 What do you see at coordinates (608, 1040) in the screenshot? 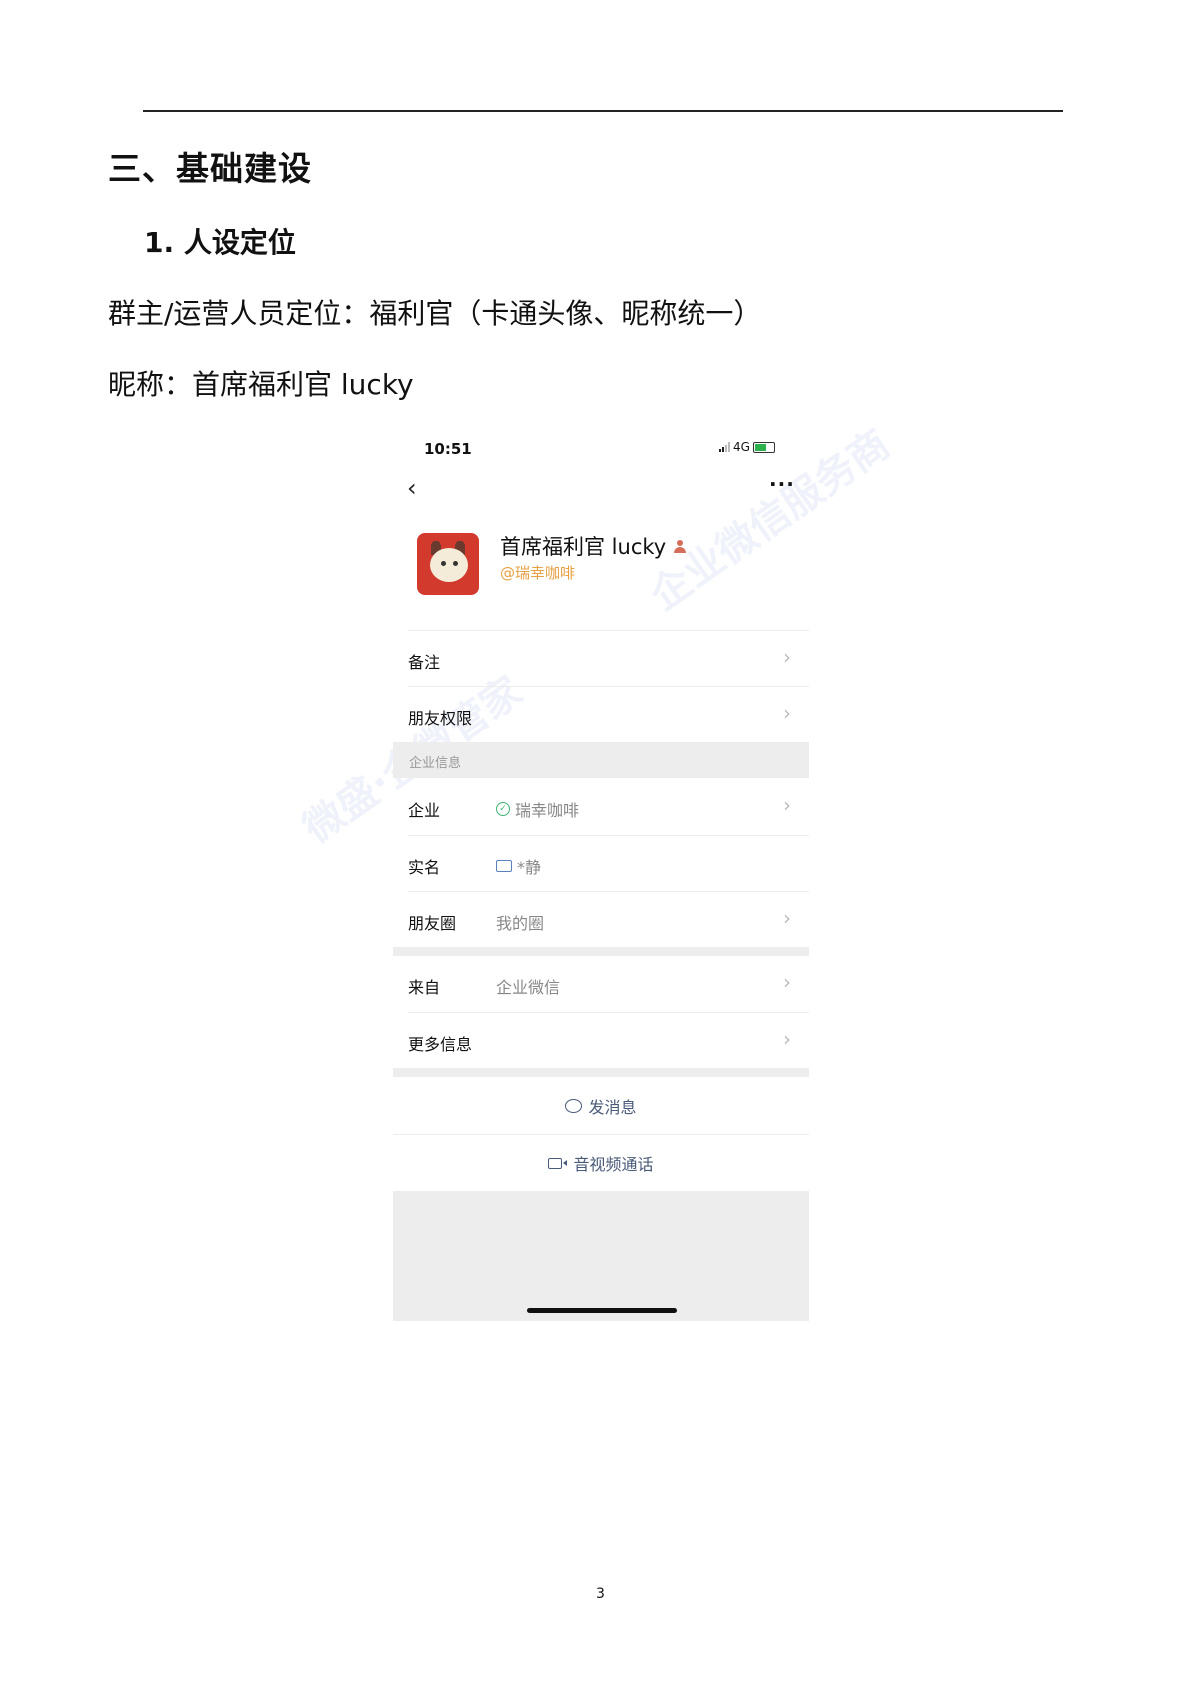
I see `row-more-info: 更多信息 ›` at bounding box center [608, 1040].